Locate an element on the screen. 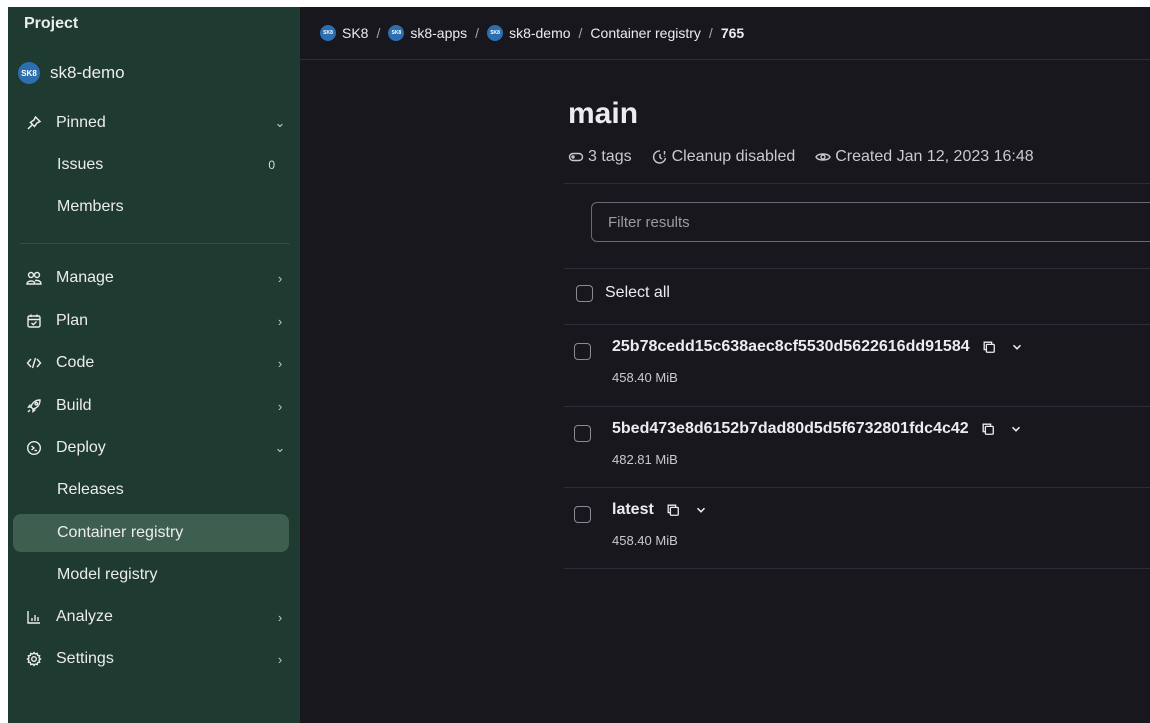 This screenshot has width=1150, height=723. sidebar-divider is located at coordinates (155, 243).